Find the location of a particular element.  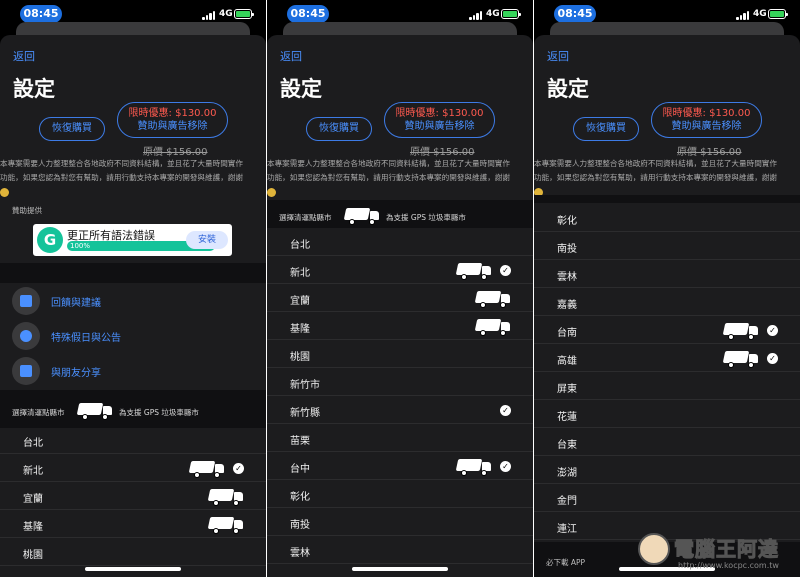

city-name: 新竹市 is located at coordinates (305, 385).